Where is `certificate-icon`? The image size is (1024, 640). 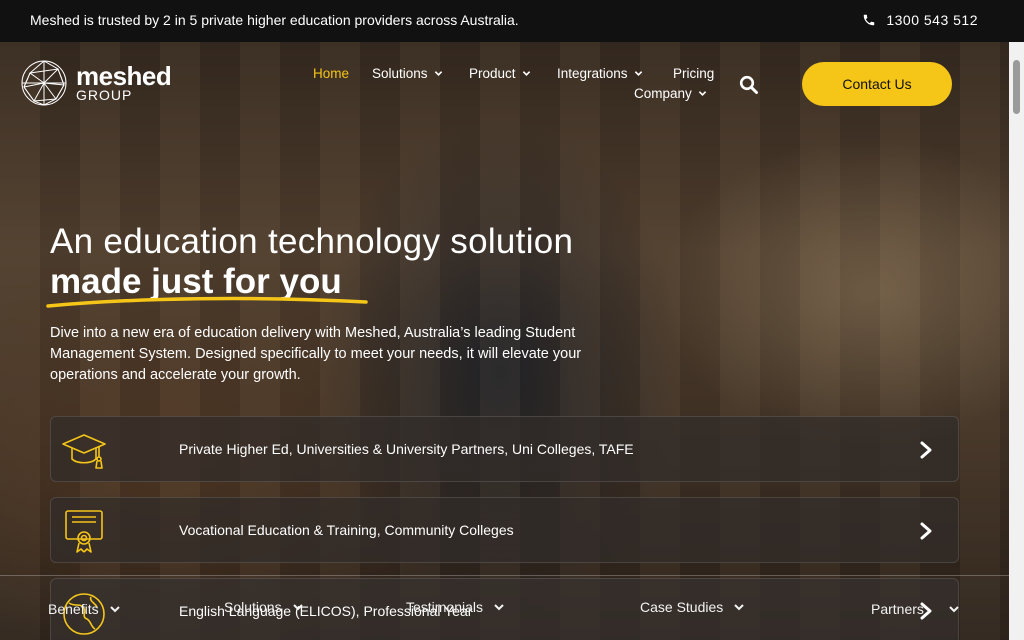 certificate-icon is located at coordinates (84, 531).